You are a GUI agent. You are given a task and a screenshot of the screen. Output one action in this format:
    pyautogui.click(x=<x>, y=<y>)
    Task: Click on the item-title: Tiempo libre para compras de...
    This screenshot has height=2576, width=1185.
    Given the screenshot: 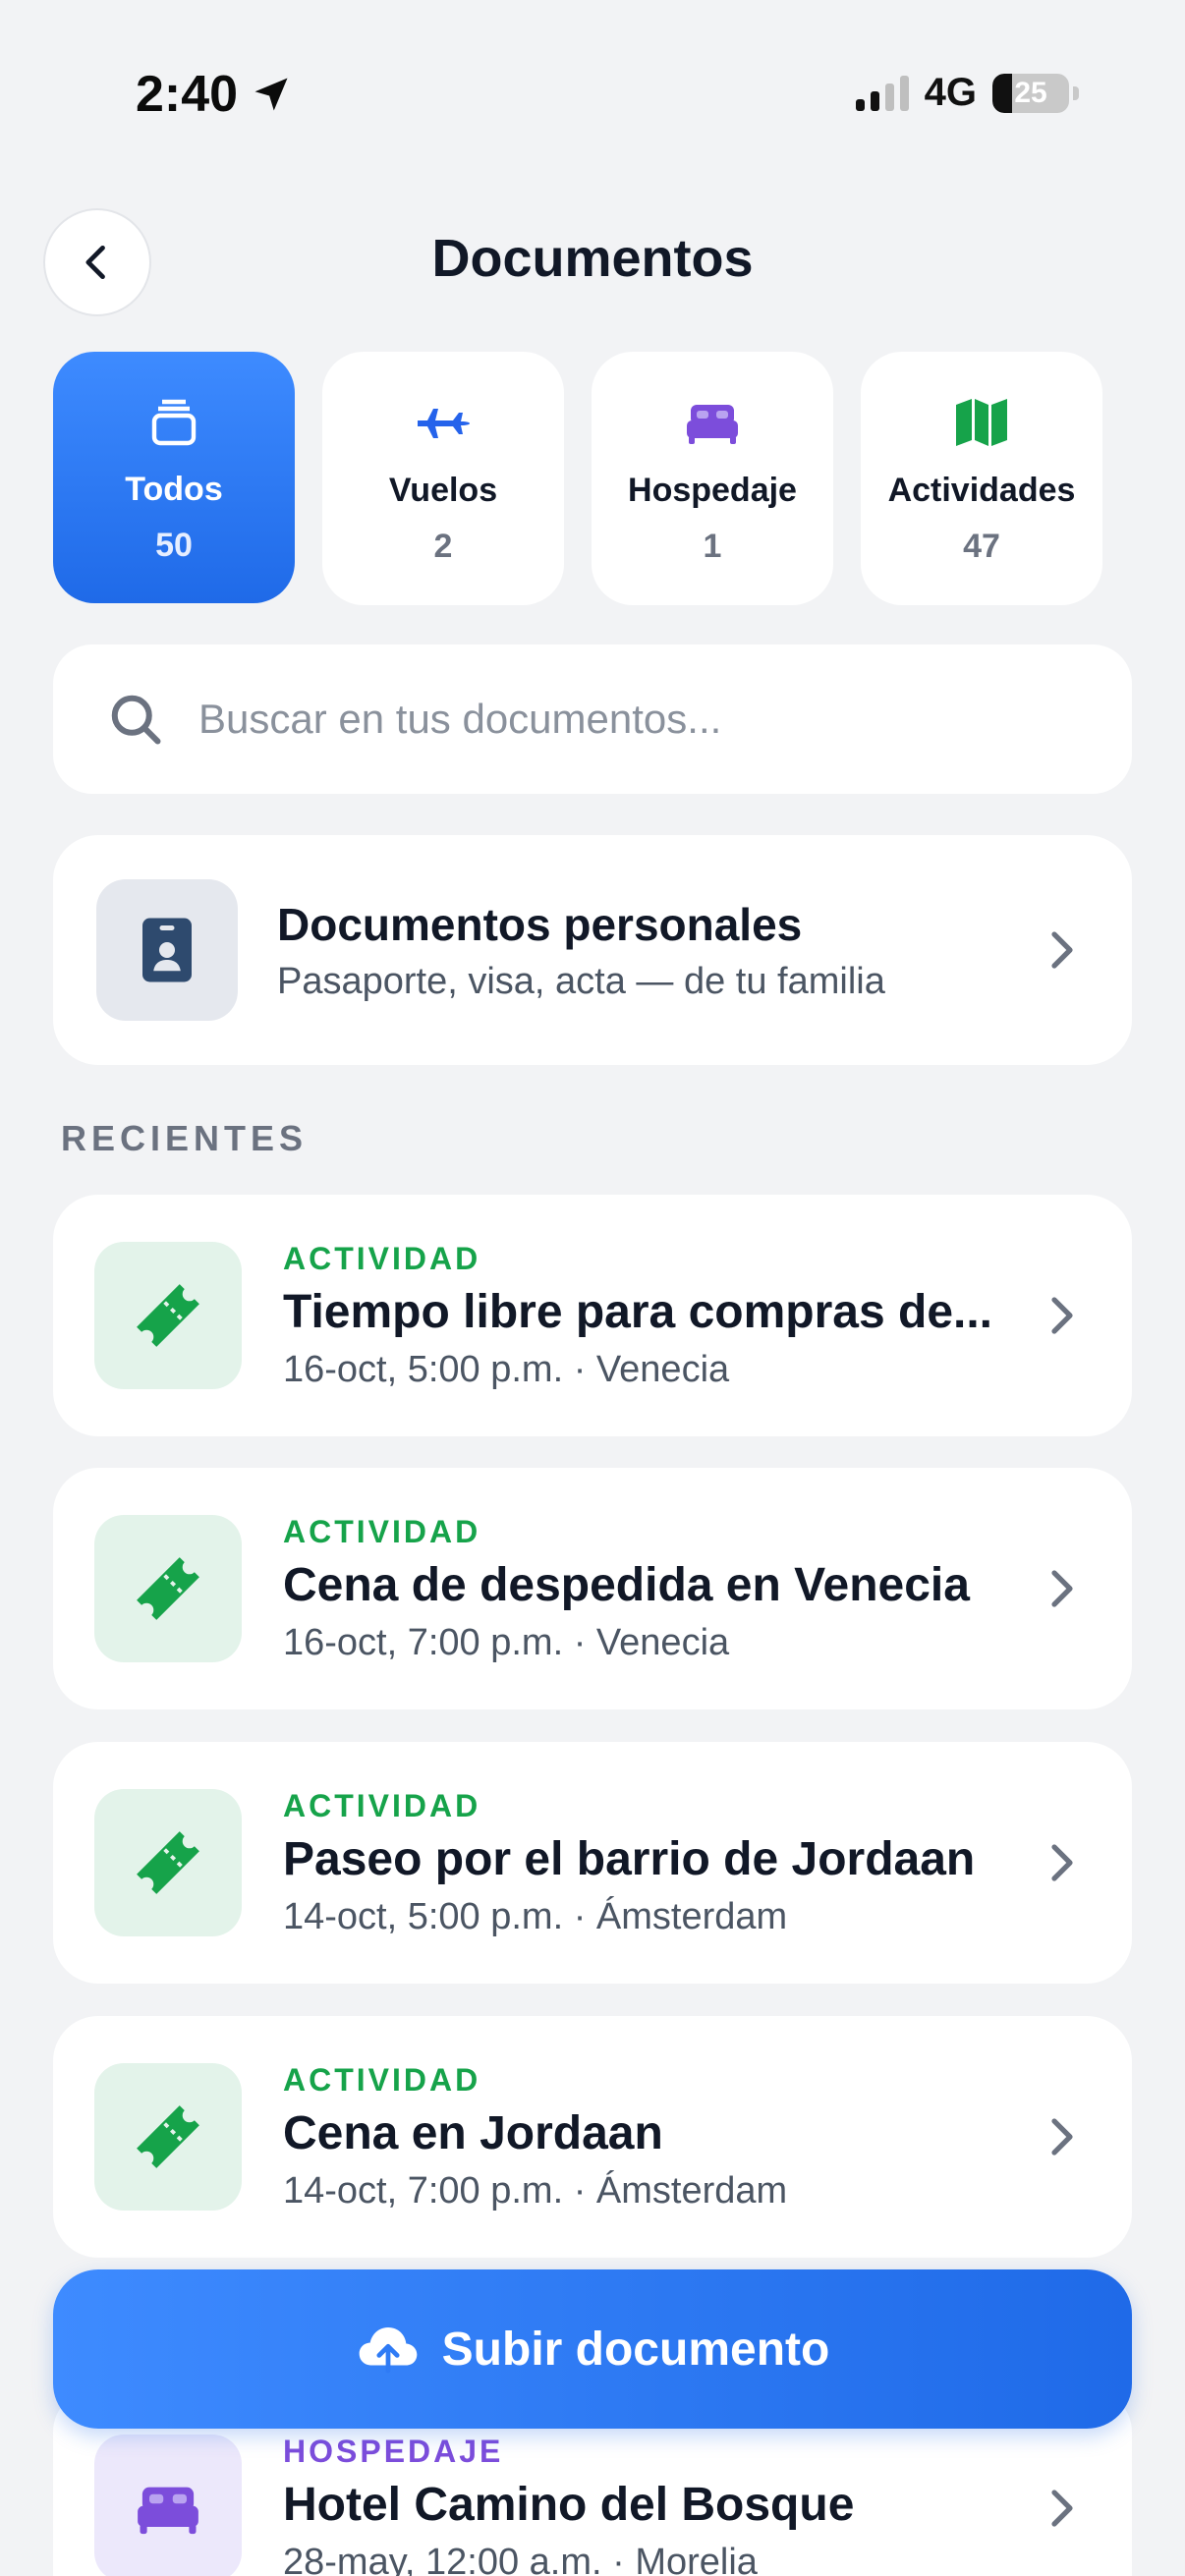 What is the action you would take?
    pyautogui.click(x=638, y=1311)
    